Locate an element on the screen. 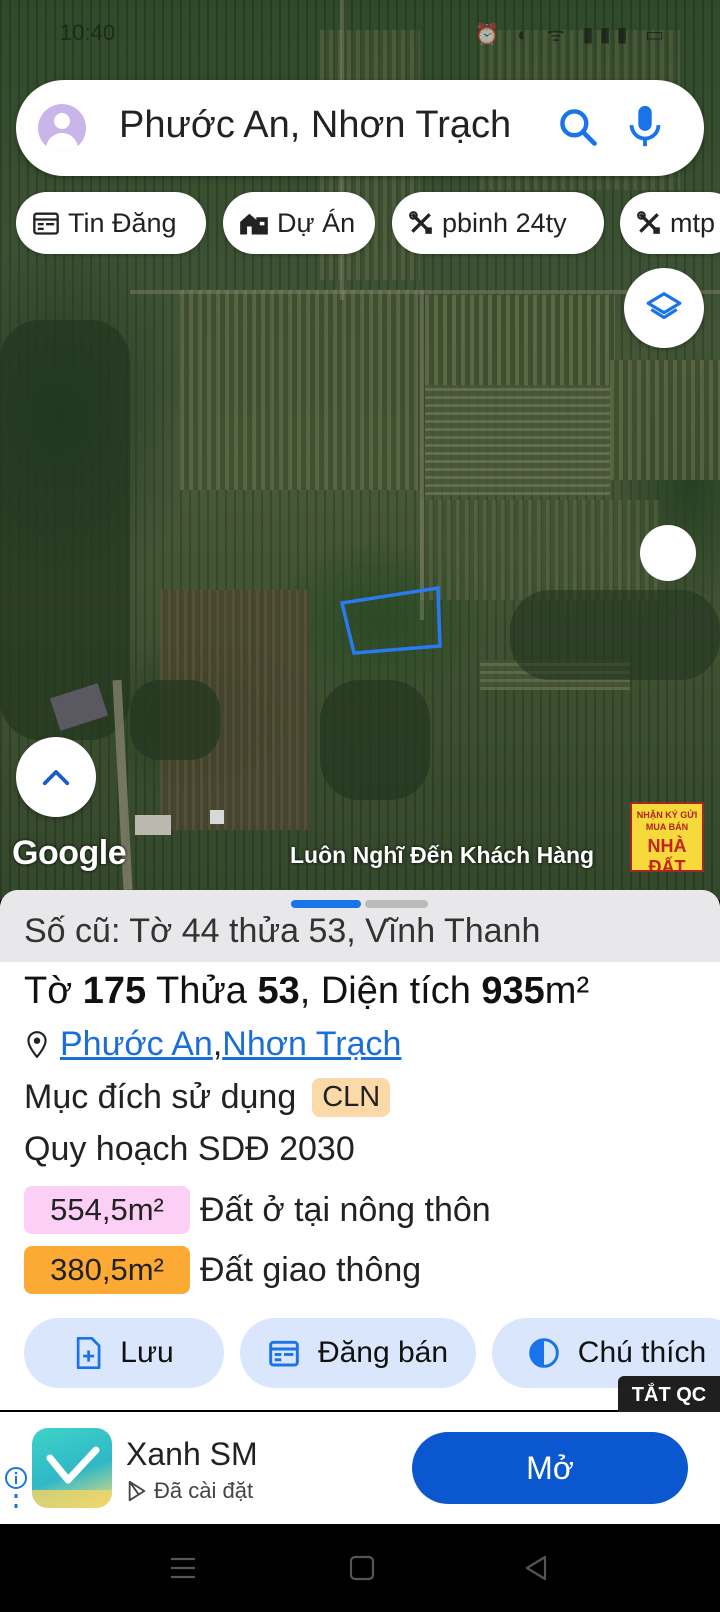 Image resolution: width=720 pixels, height=1612 pixels. zone-label: Đất giao thông is located at coordinates (311, 1269).